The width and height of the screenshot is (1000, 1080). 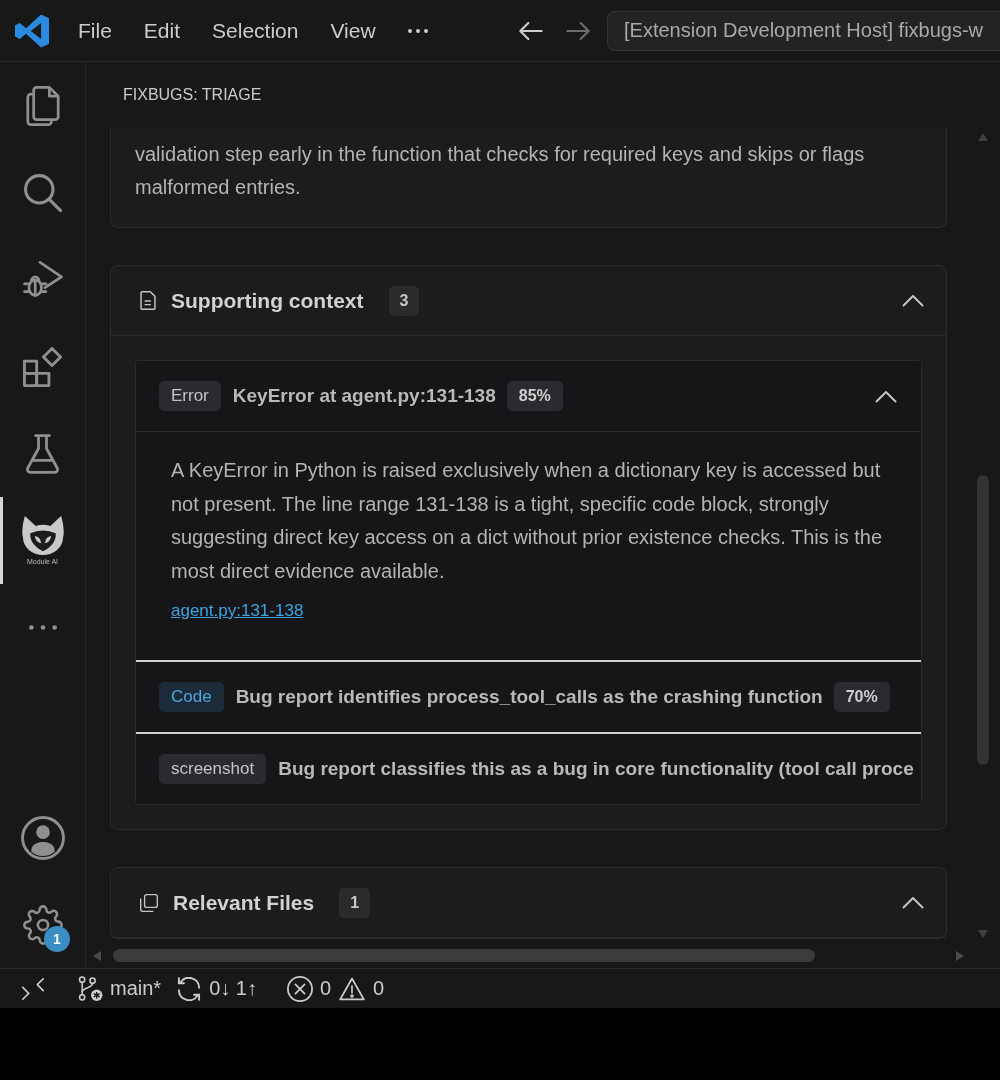 What do you see at coordinates (213, 769) in the screenshot?
I see `type-tag: screenshot` at bounding box center [213, 769].